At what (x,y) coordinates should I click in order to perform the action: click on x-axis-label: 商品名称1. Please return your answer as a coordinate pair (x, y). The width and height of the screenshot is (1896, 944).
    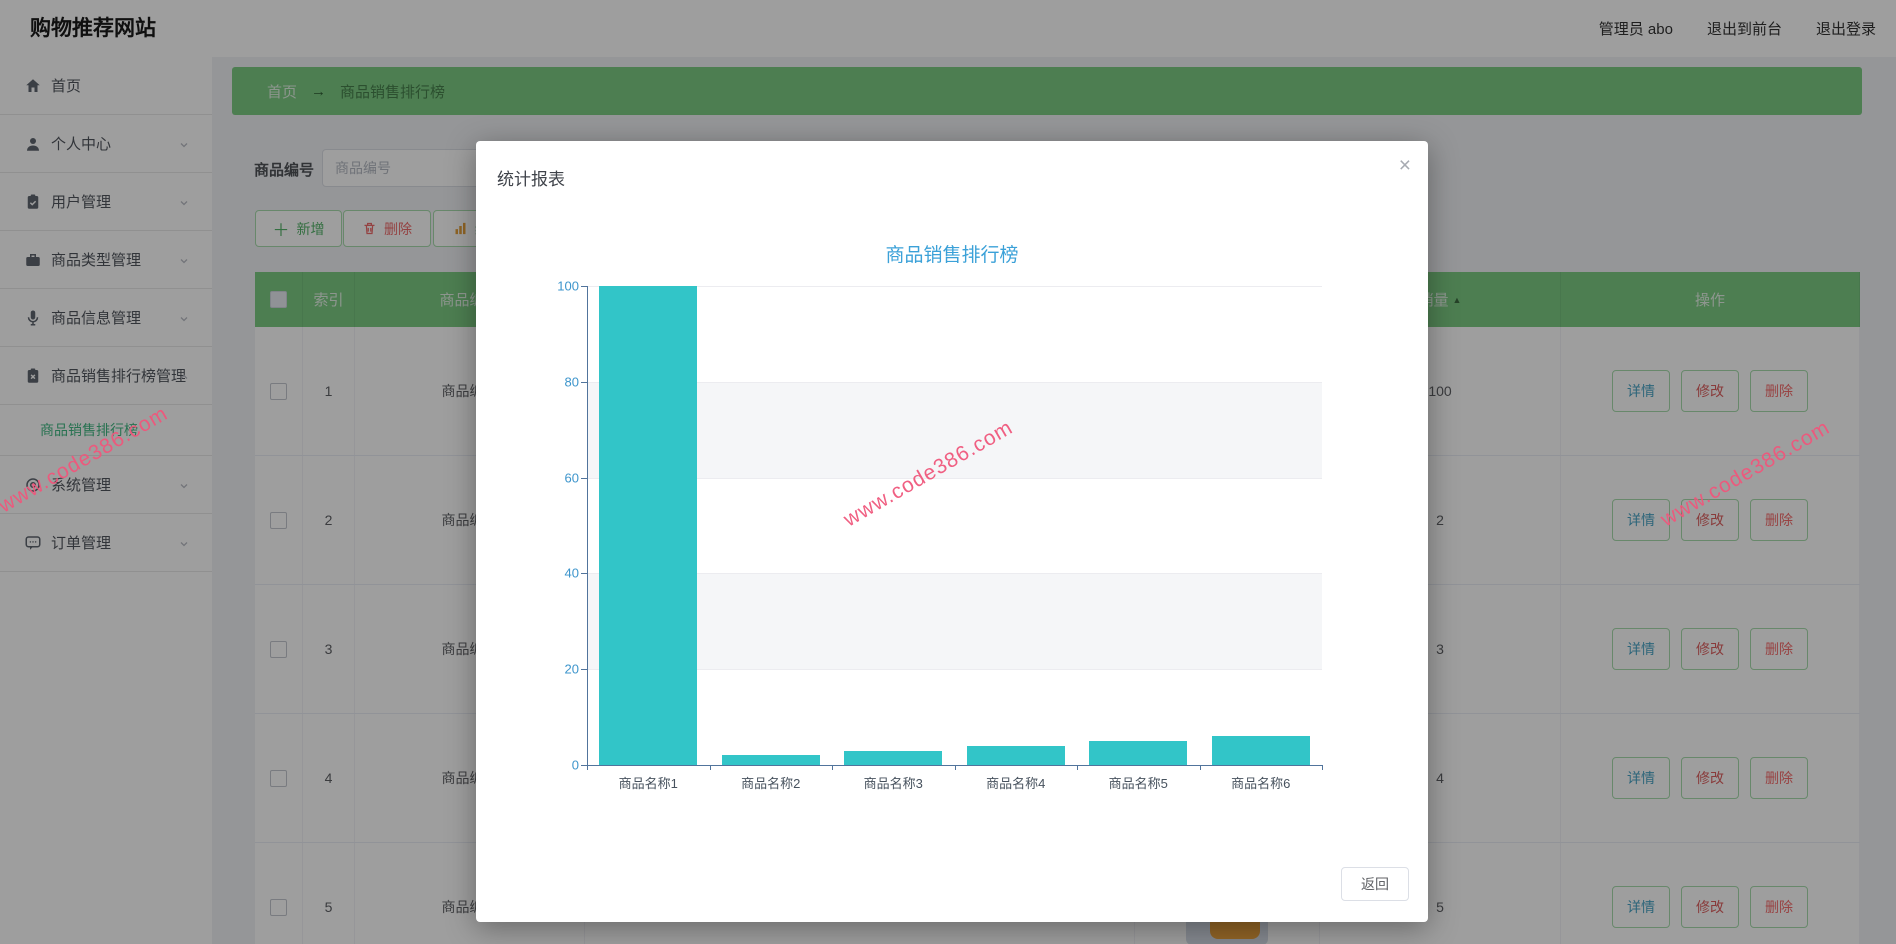
    Looking at the image, I should click on (648, 783).